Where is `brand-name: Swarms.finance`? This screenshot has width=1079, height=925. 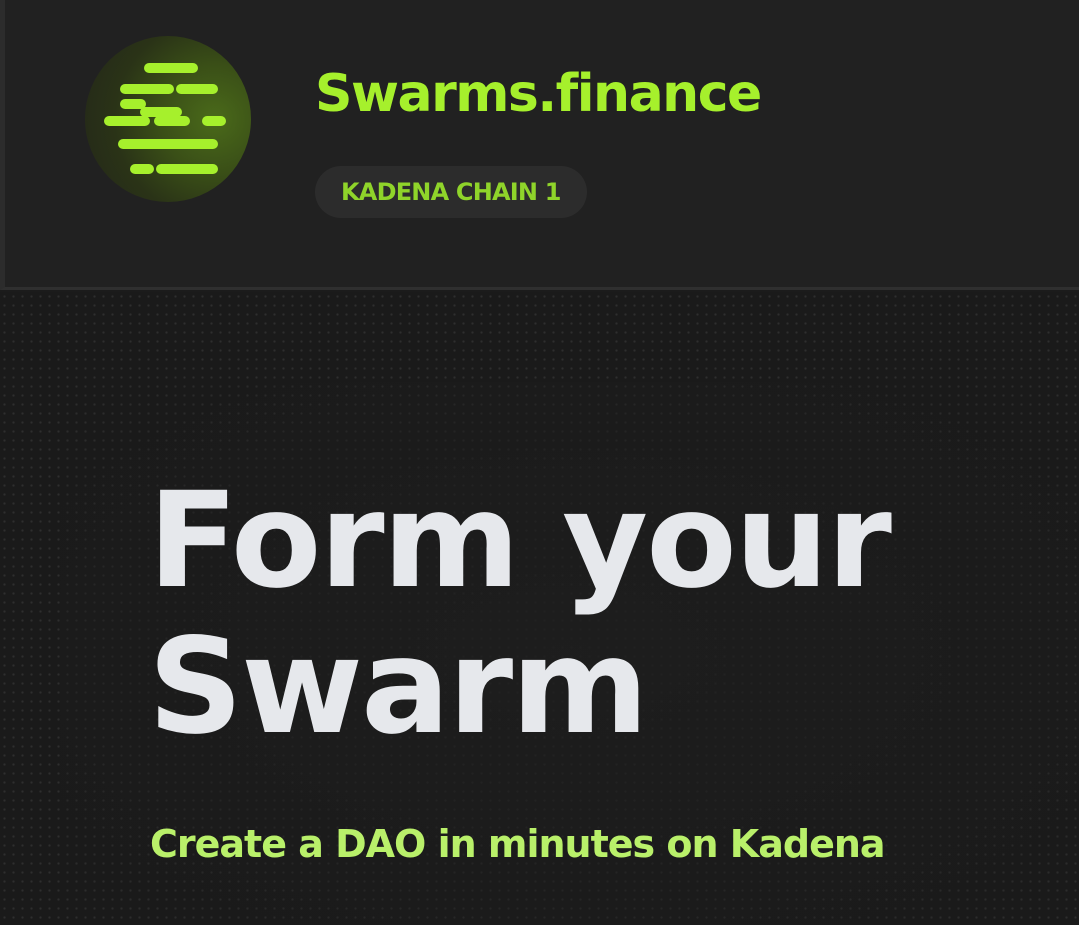
brand-name: Swarms.finance is located at coordinates (538, 94).